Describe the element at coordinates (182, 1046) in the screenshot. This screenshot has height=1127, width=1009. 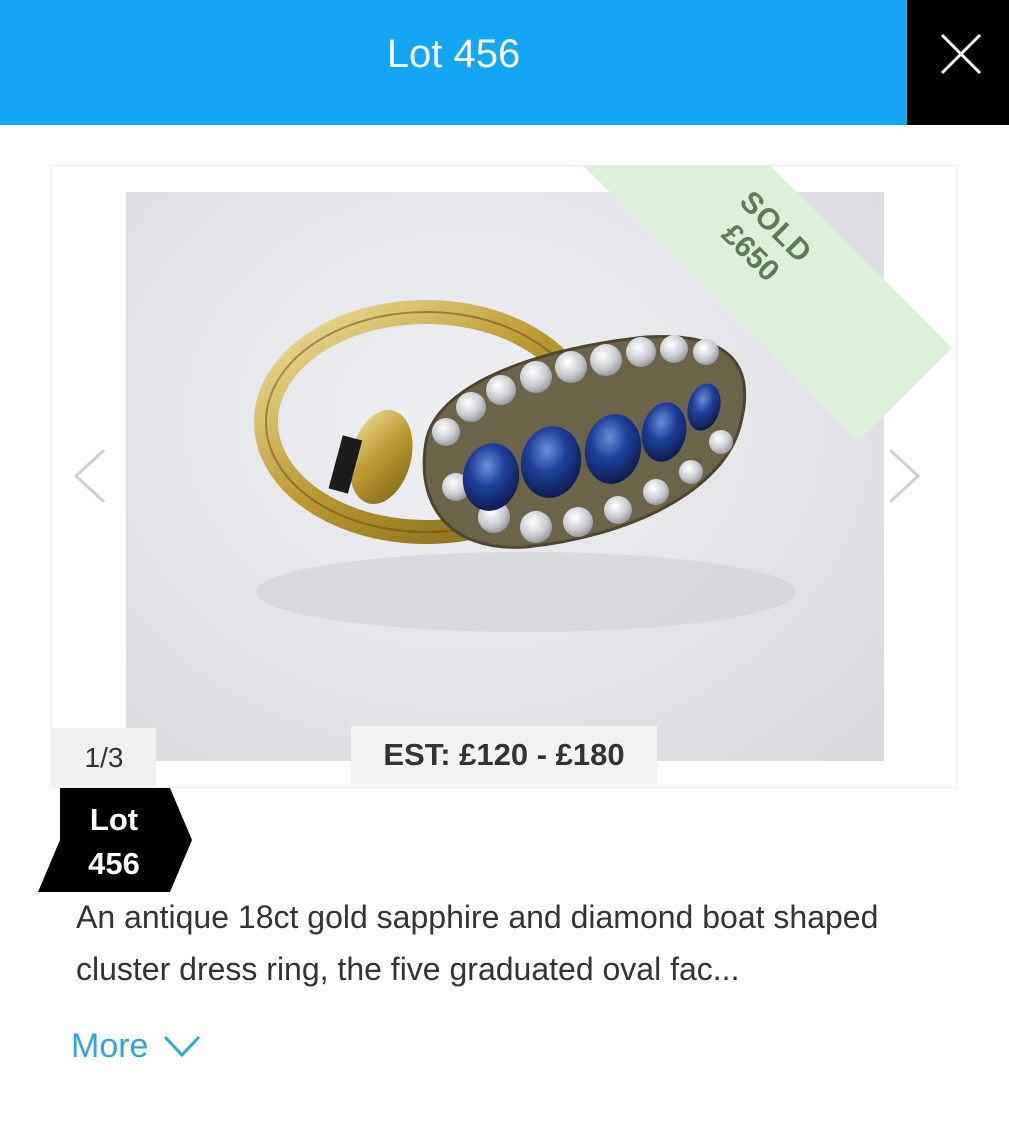
I see `chevron-down-icon` at that location.